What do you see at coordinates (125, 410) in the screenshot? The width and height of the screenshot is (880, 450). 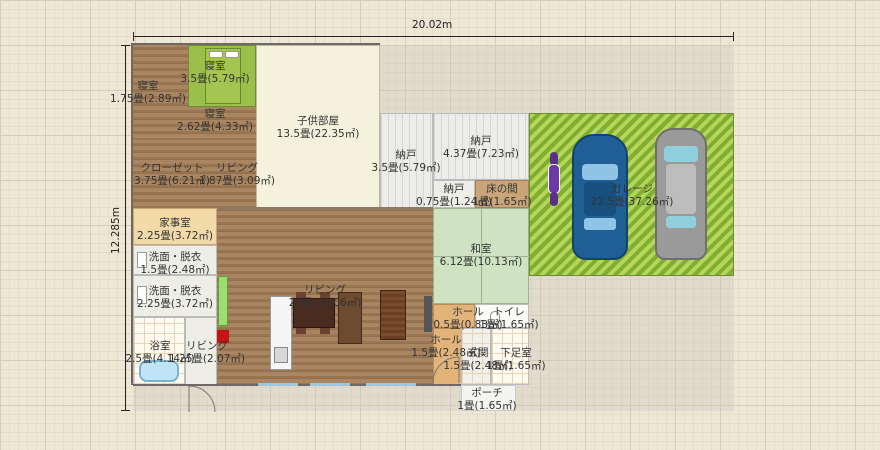 I see `height-dimension-tick-bottom` at bounding box center [125, 410].